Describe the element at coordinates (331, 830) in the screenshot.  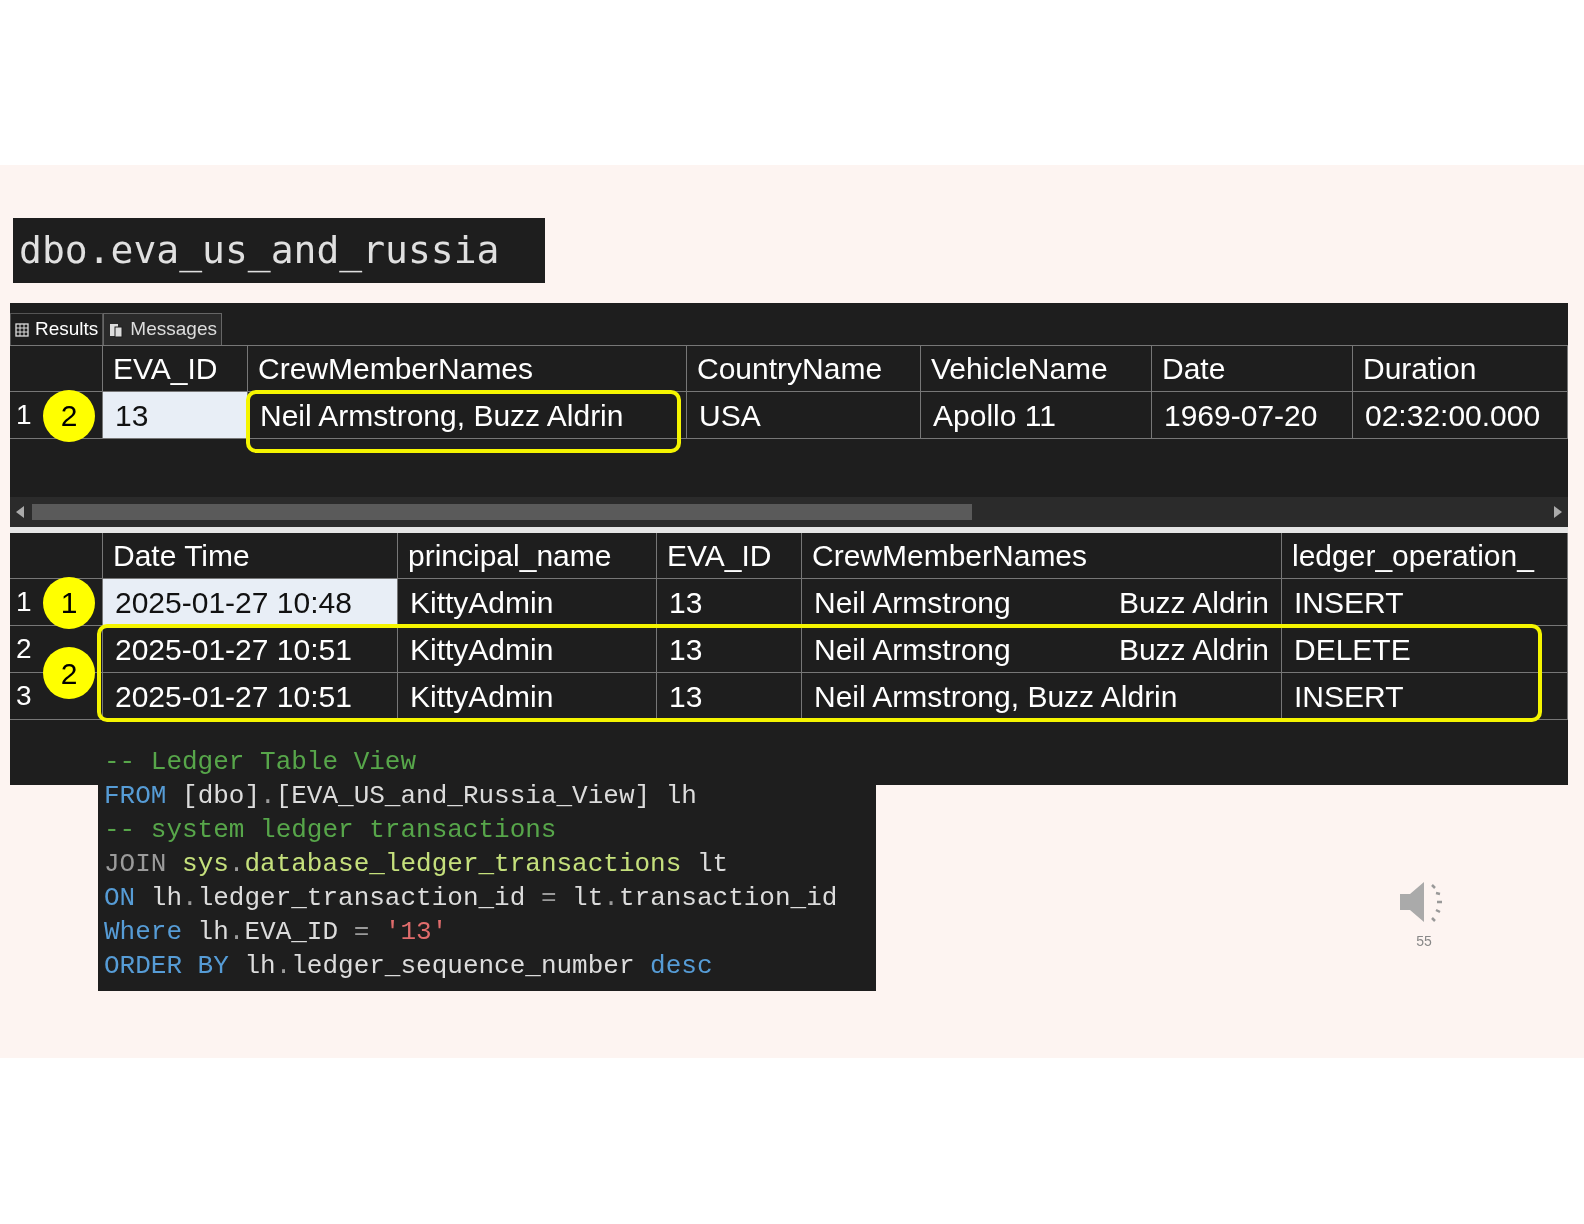
I see `code-line: -- system ledger transactions` at that location.